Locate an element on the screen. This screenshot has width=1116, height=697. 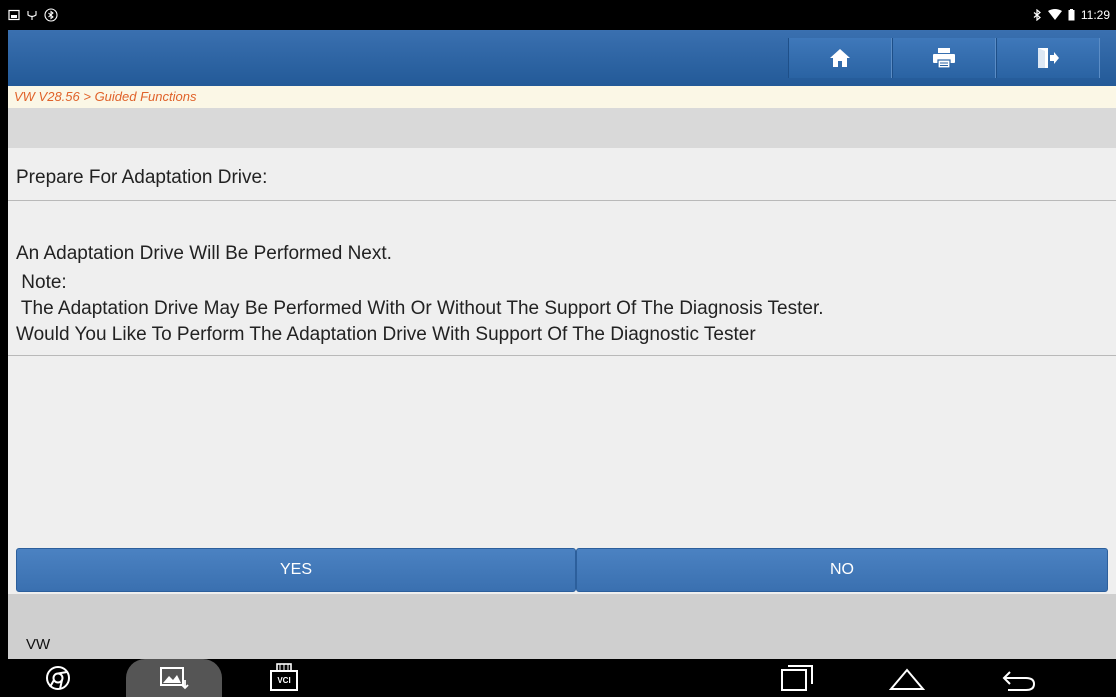
print-button is located at coordinates (944, 58).